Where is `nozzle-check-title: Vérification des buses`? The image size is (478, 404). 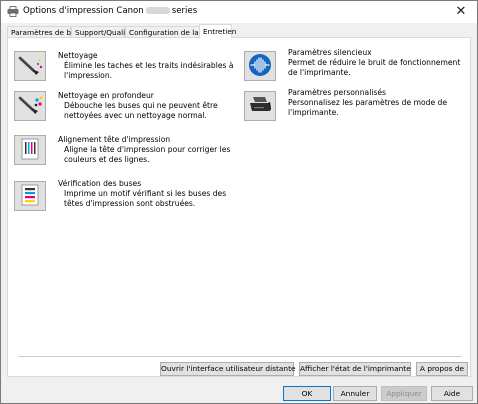 nozzle-check-title: Vérification des buses is located at coordinates (100, 183).